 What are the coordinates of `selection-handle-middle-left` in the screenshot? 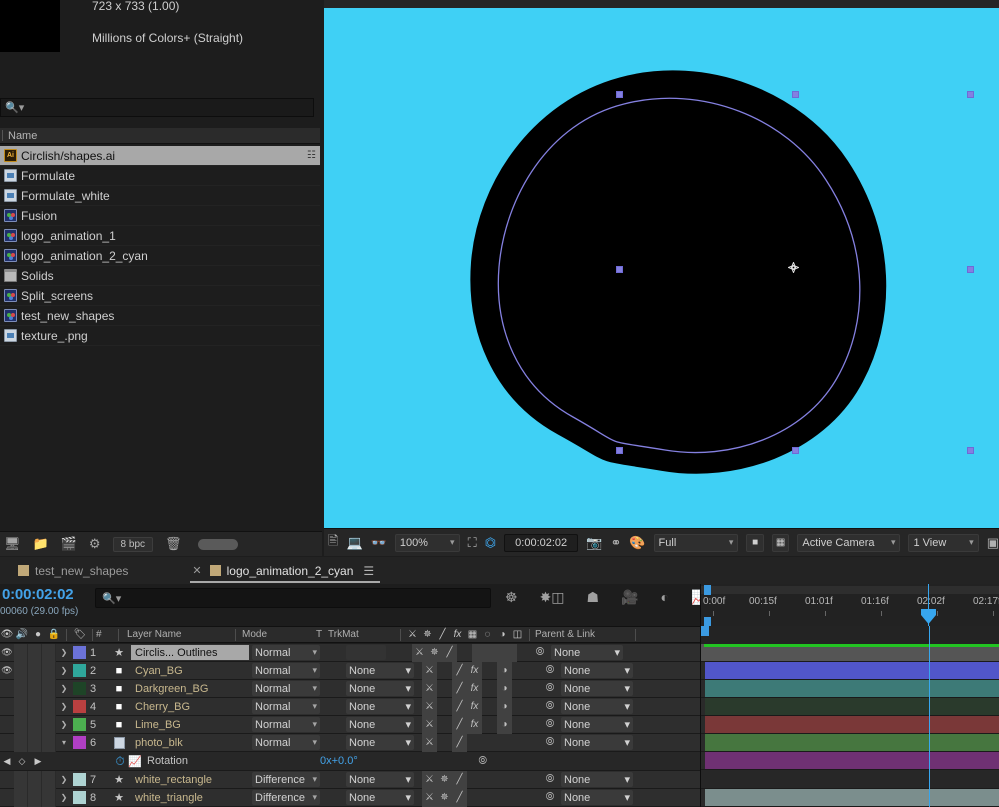 It's located at (619, 269).